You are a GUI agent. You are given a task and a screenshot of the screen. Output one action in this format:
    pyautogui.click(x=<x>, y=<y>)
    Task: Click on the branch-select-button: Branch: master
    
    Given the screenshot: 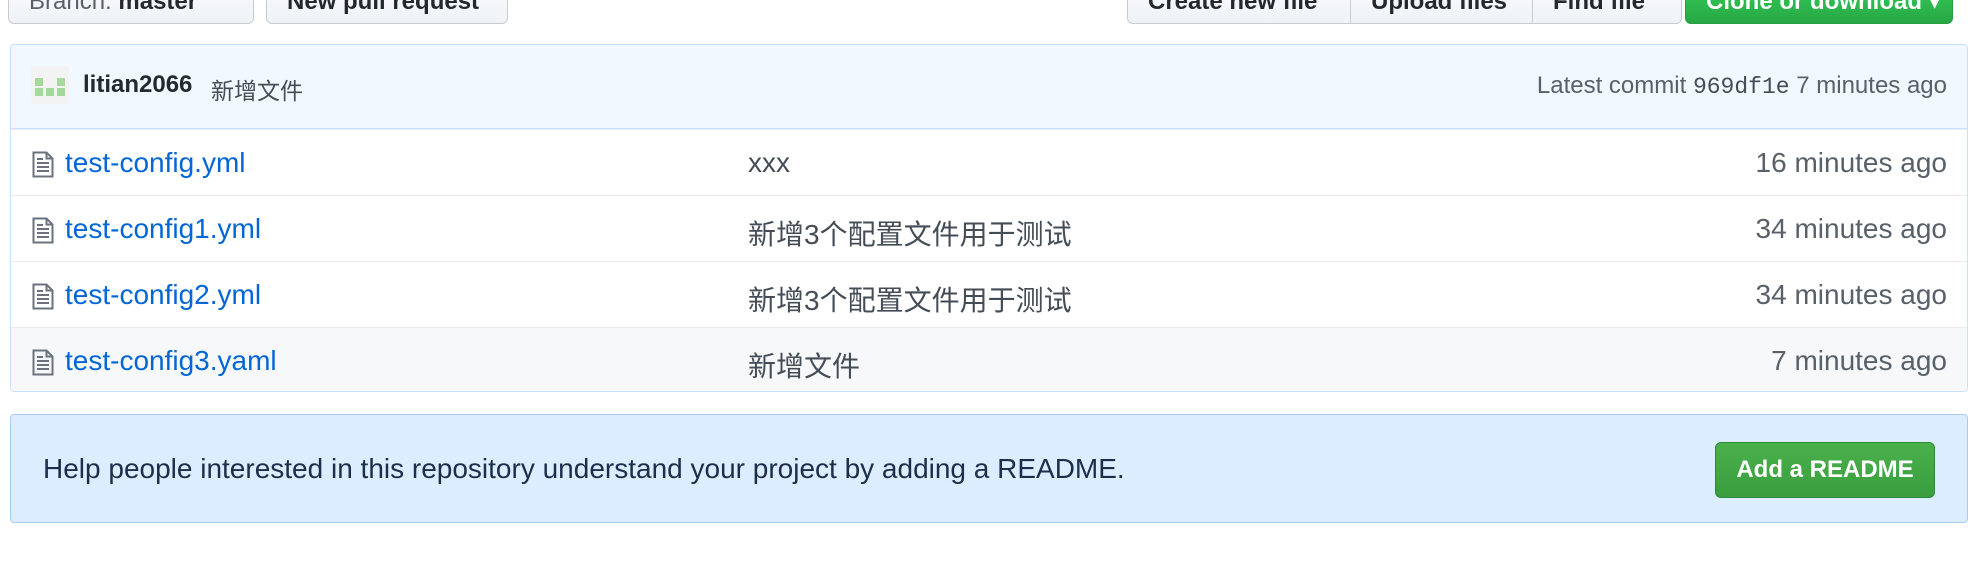 What is the action you would take?
    pyautogui.click(x=131, y=12)
    